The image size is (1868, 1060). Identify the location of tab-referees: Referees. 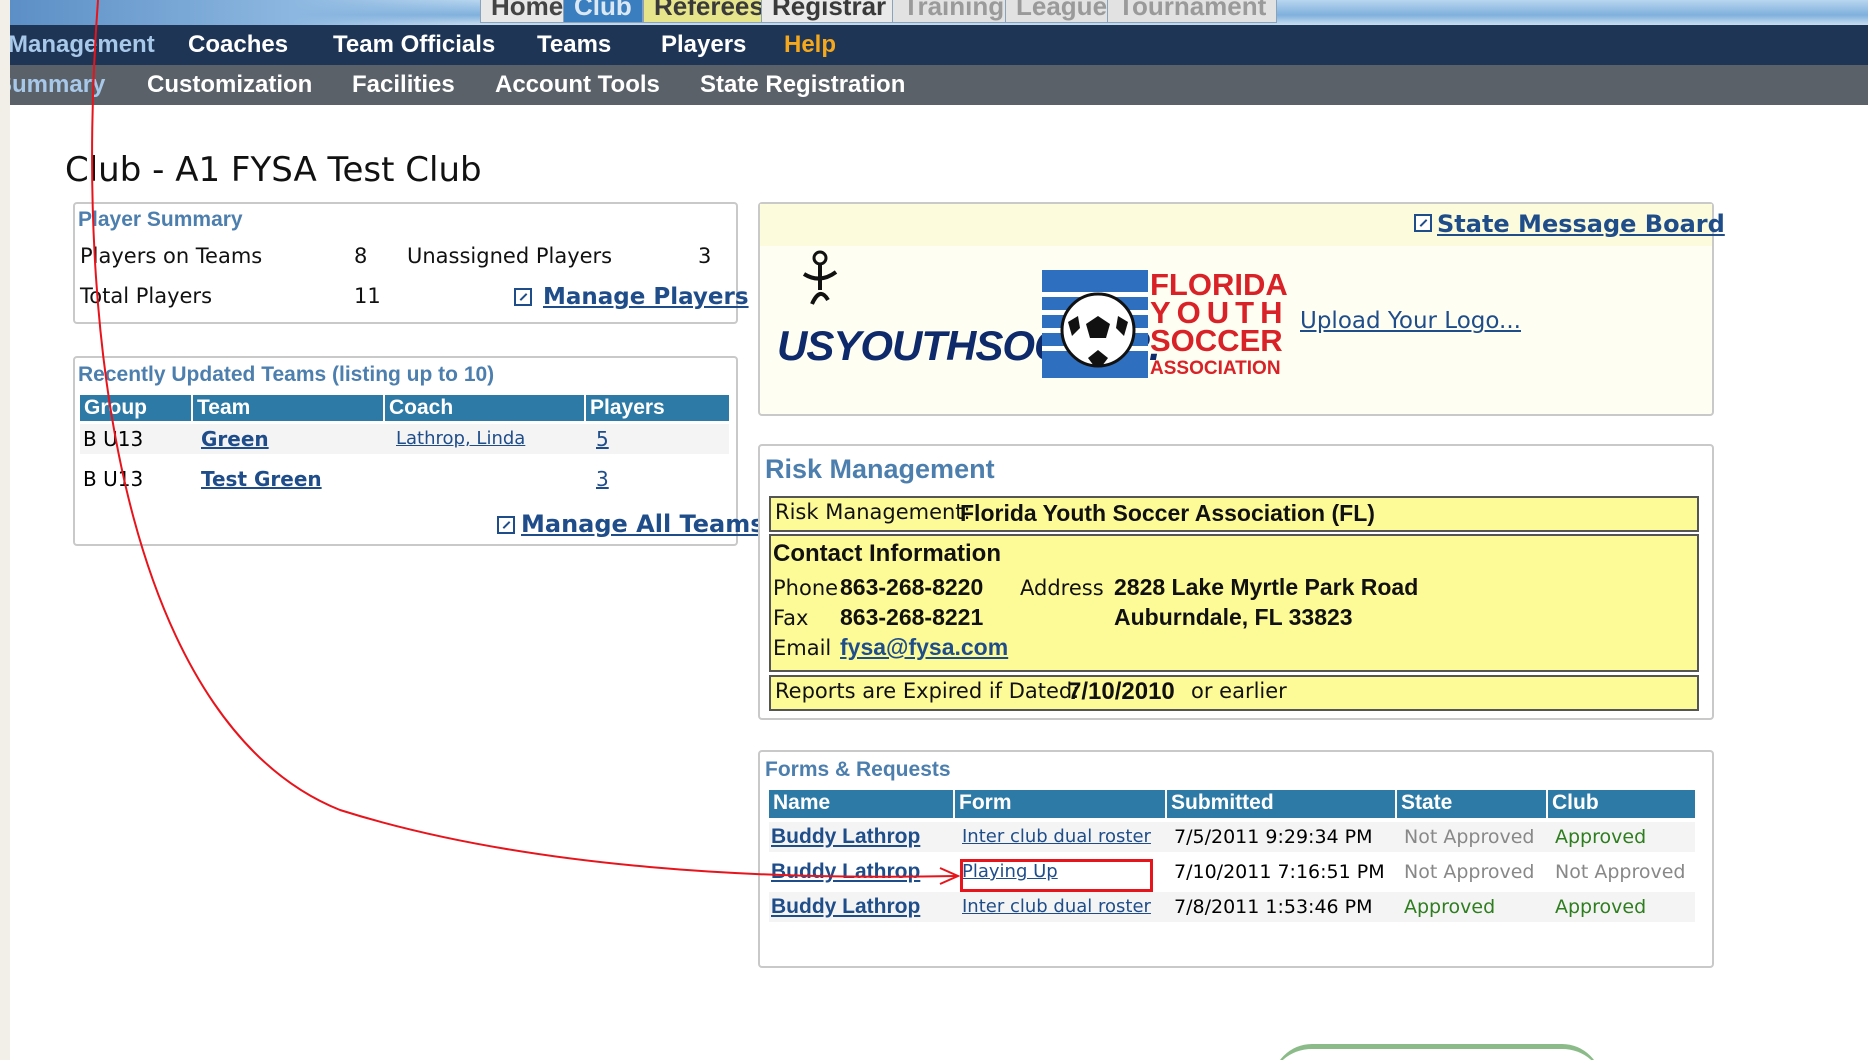
(709, 11).